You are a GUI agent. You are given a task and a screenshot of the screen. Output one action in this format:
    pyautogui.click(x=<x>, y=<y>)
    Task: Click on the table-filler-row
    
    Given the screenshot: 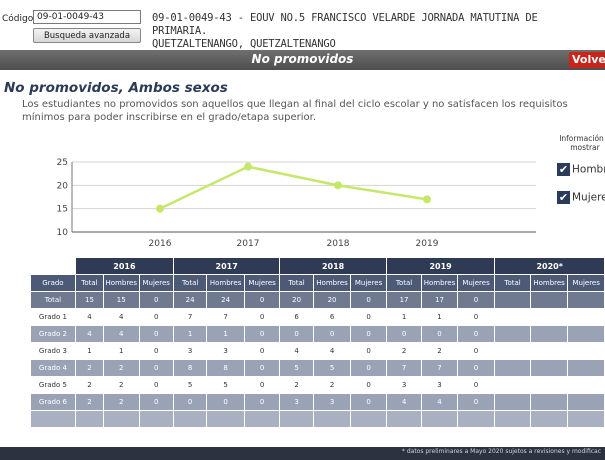 What is the action you would take?
    pyautogui.click(x=317, y=419)
    